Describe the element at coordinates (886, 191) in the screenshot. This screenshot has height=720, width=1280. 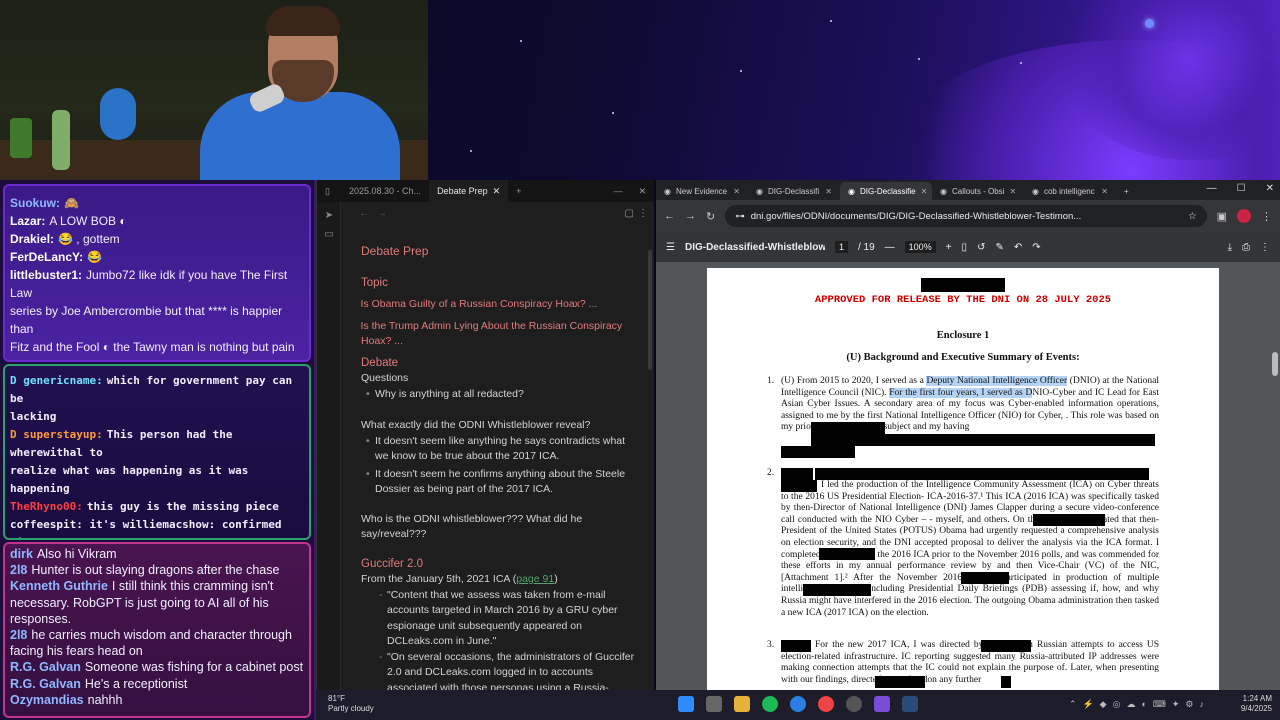
I see `browser-tab: ◉ DIG-Declassifie ✕` at that location.